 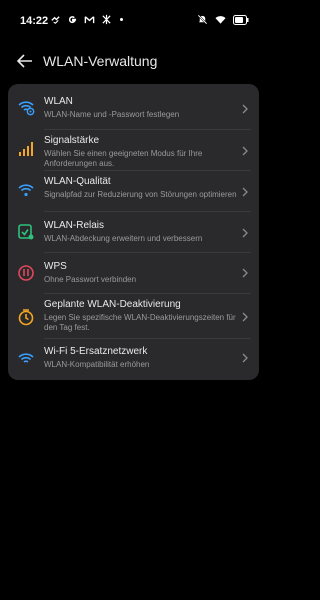 I want to click on item-subtitle: WLAN-Name und -Passwort festlegen, so click(x=112, y=114).